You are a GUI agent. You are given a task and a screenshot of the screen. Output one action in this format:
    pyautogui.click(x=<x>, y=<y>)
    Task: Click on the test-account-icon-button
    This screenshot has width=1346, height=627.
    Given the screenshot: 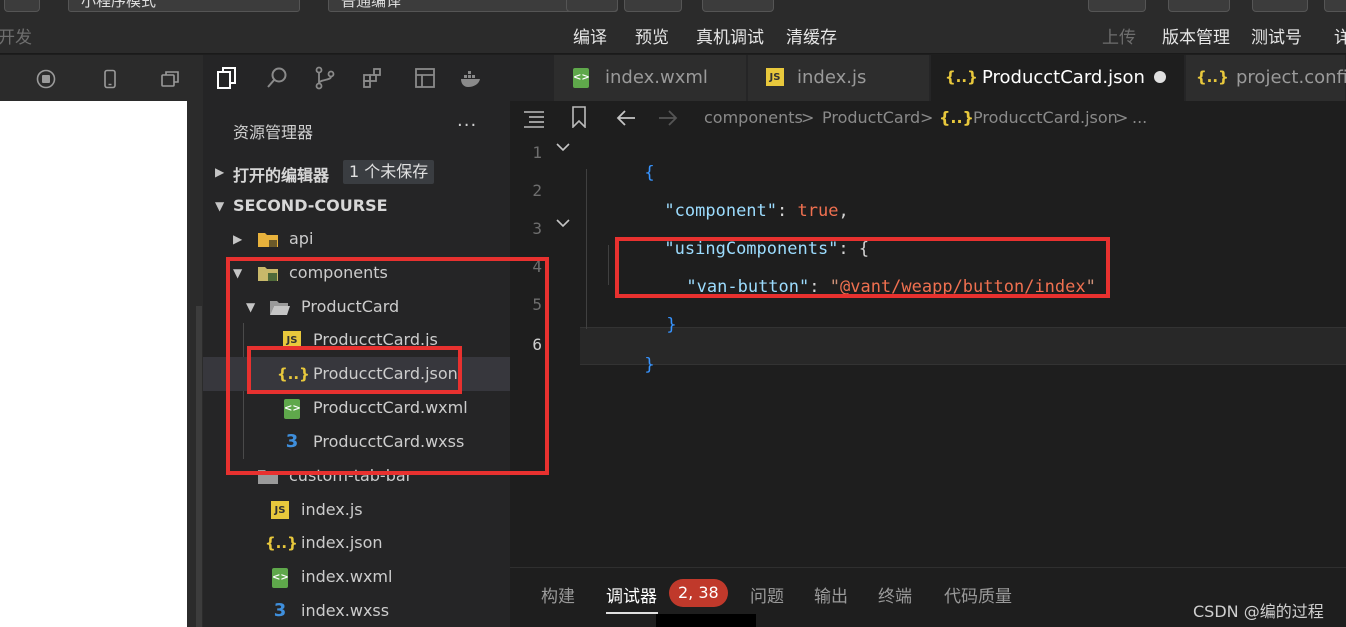 What is the action you would take?
    pyautogui.click(x=1280, y=6)
    